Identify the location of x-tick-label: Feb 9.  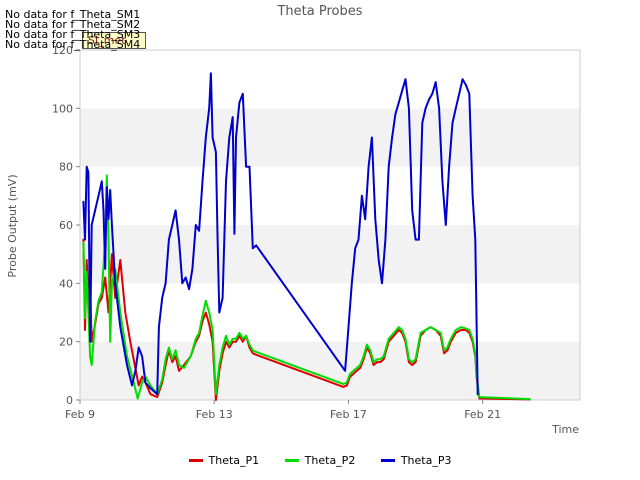
(80, 414).